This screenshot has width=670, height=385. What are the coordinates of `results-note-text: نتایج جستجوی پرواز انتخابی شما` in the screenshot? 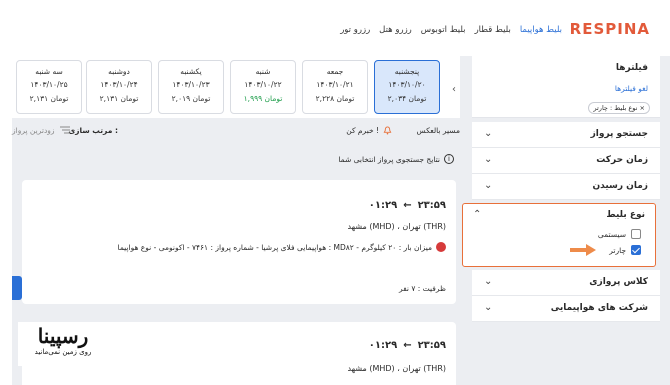 It's located at (389, 159).